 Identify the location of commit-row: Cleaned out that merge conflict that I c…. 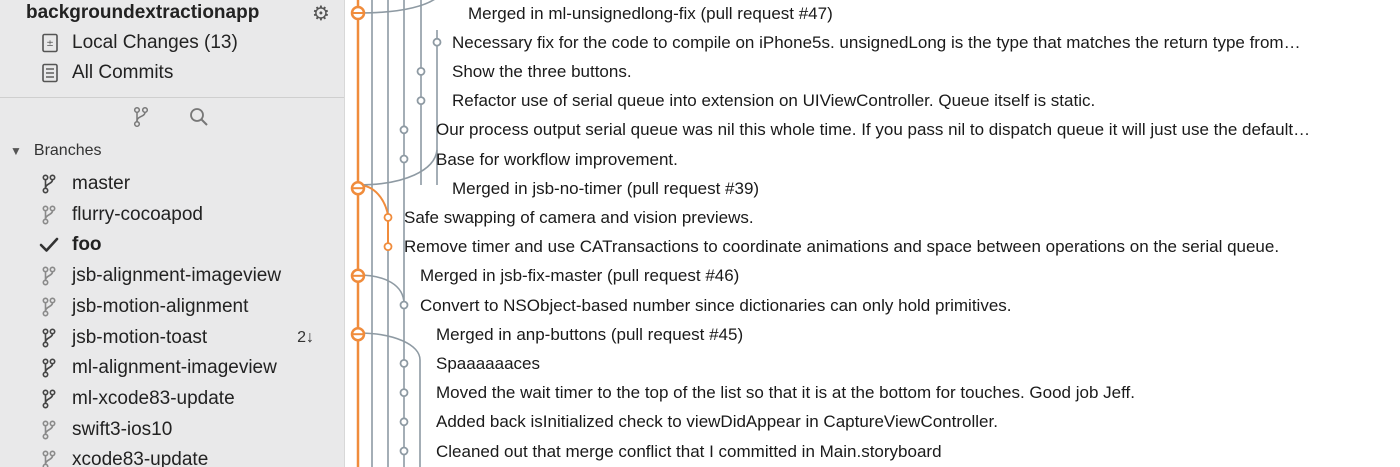
(689, 451).